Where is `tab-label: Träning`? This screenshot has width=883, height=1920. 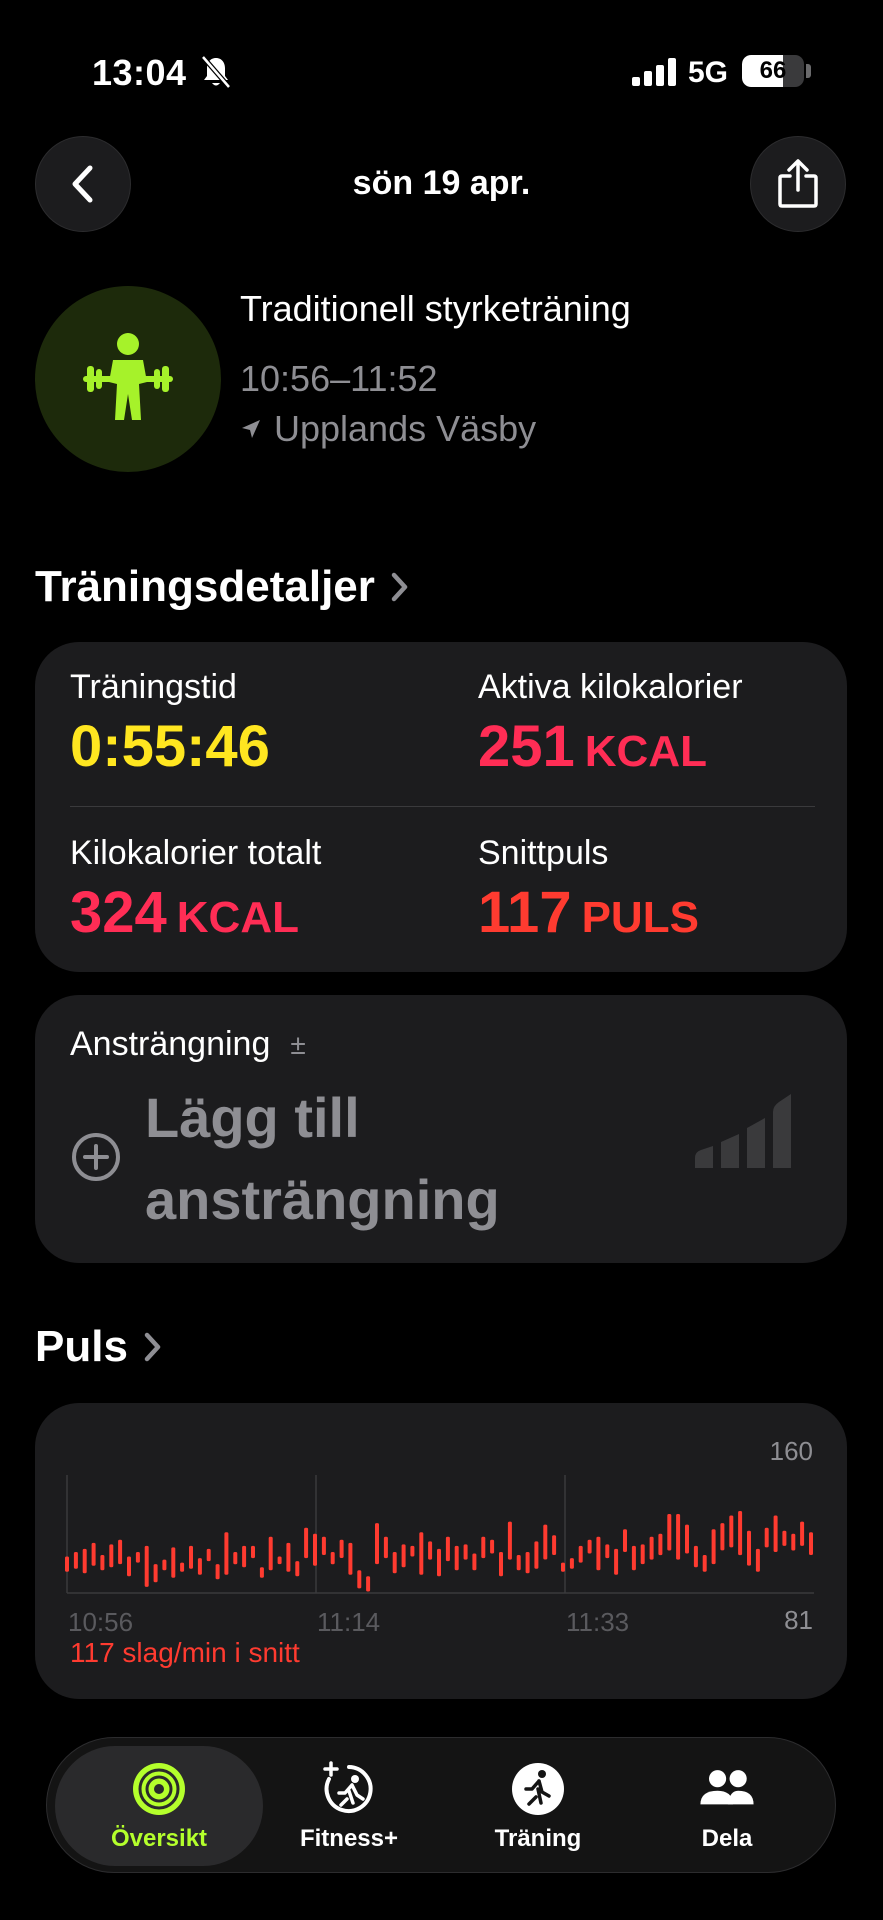
tab-label: Träning is located at coordinates (538, 1838).